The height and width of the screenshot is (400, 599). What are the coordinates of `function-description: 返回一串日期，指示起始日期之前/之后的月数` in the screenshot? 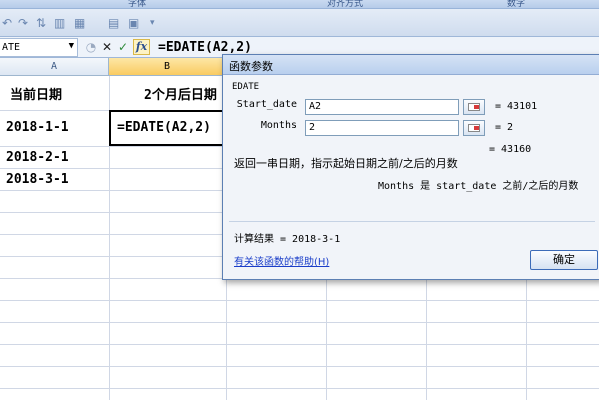 It's located at (346, 163).